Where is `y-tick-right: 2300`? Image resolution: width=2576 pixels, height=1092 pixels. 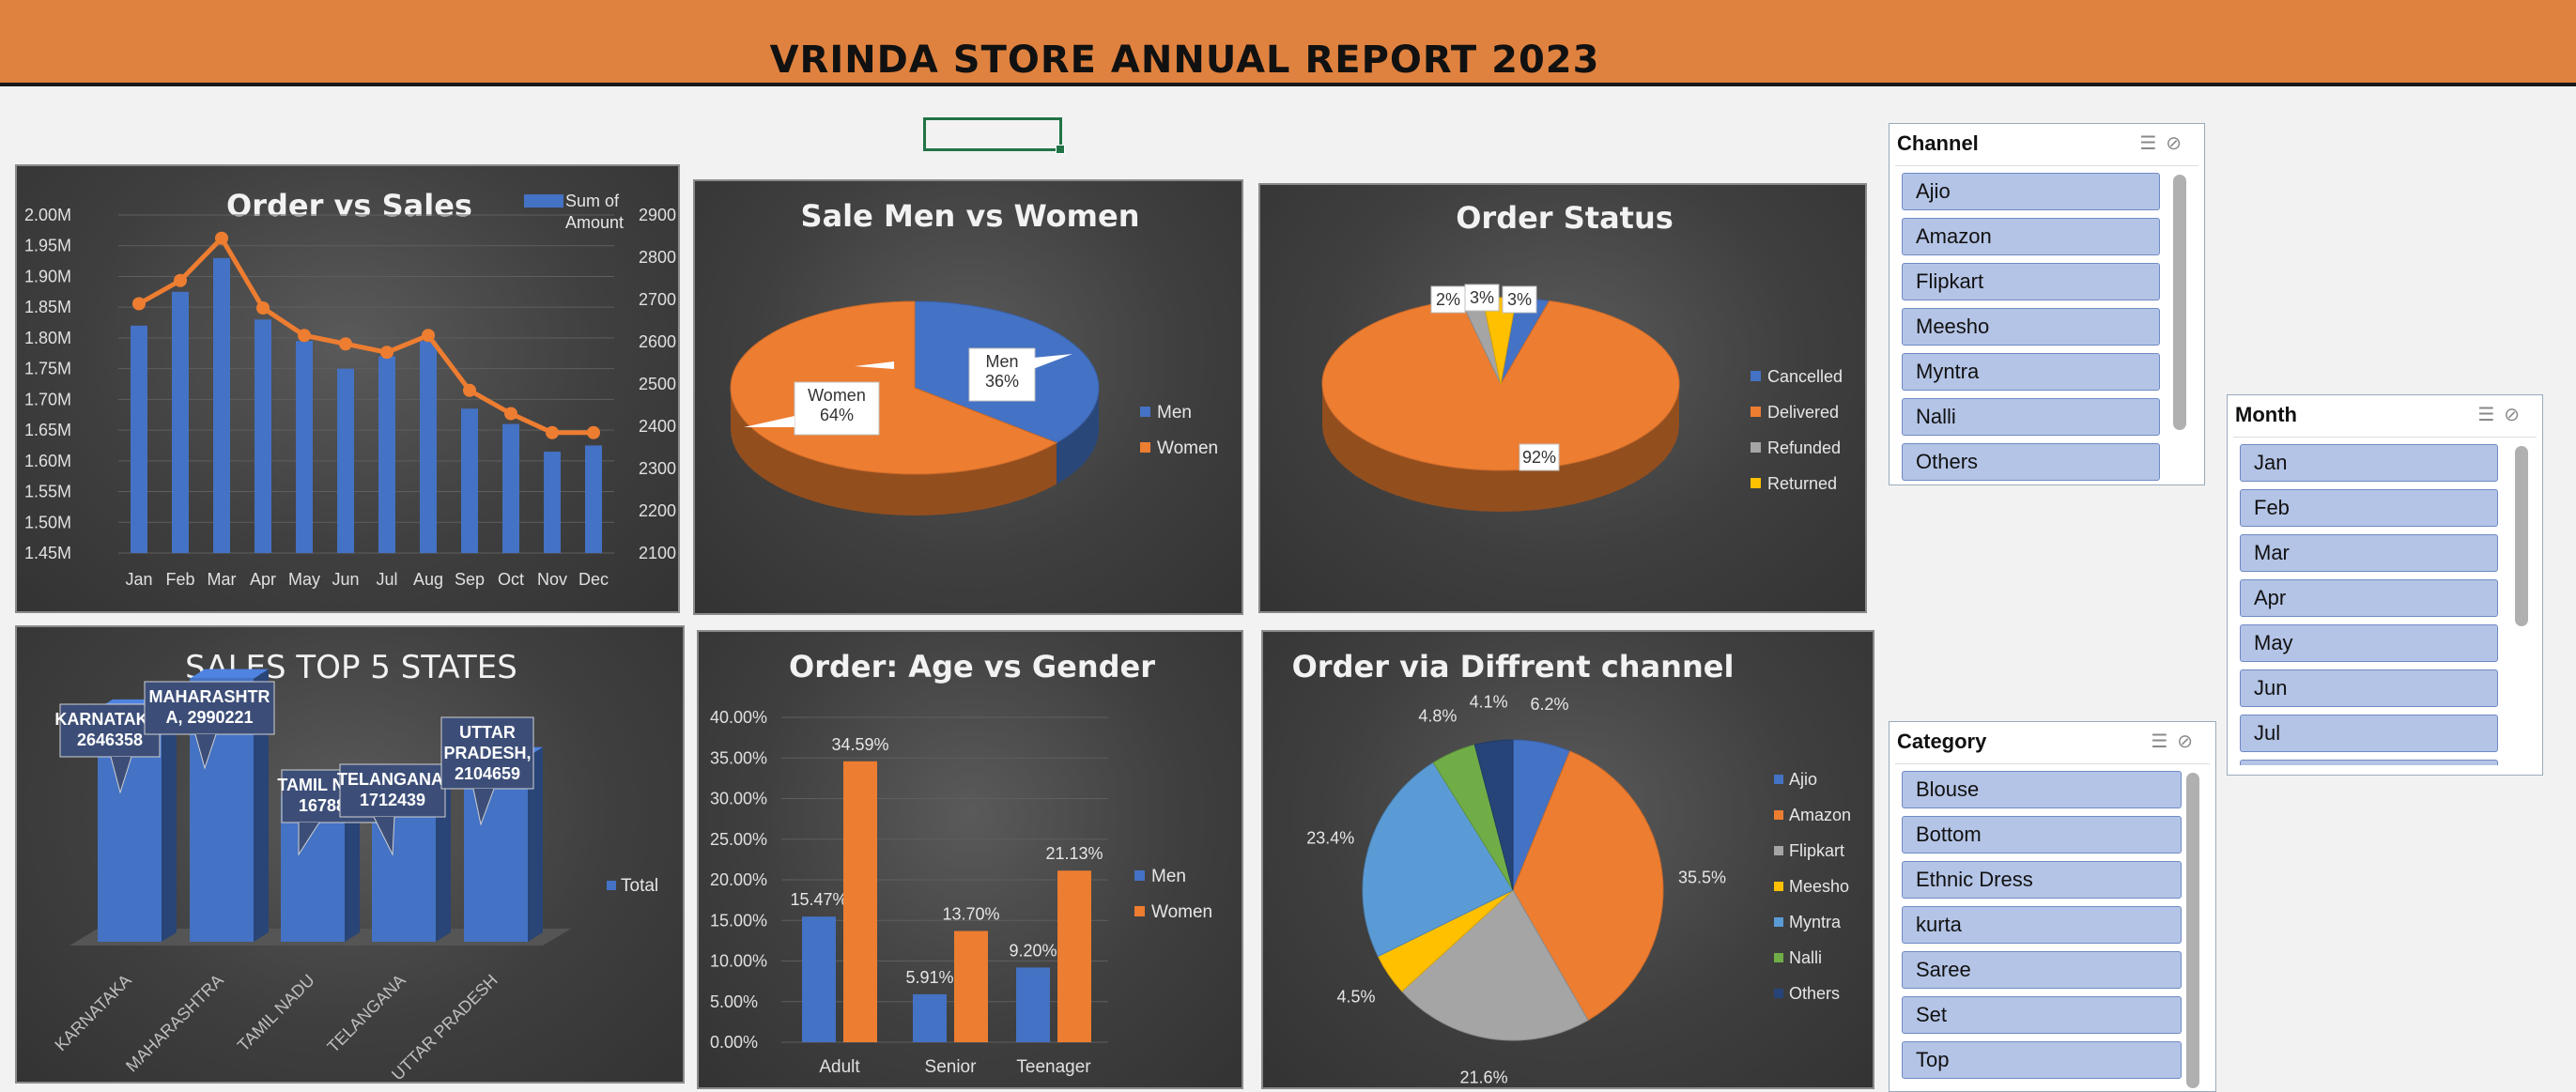 y-tick-right: 2300 is located at coordinates (657, 468).